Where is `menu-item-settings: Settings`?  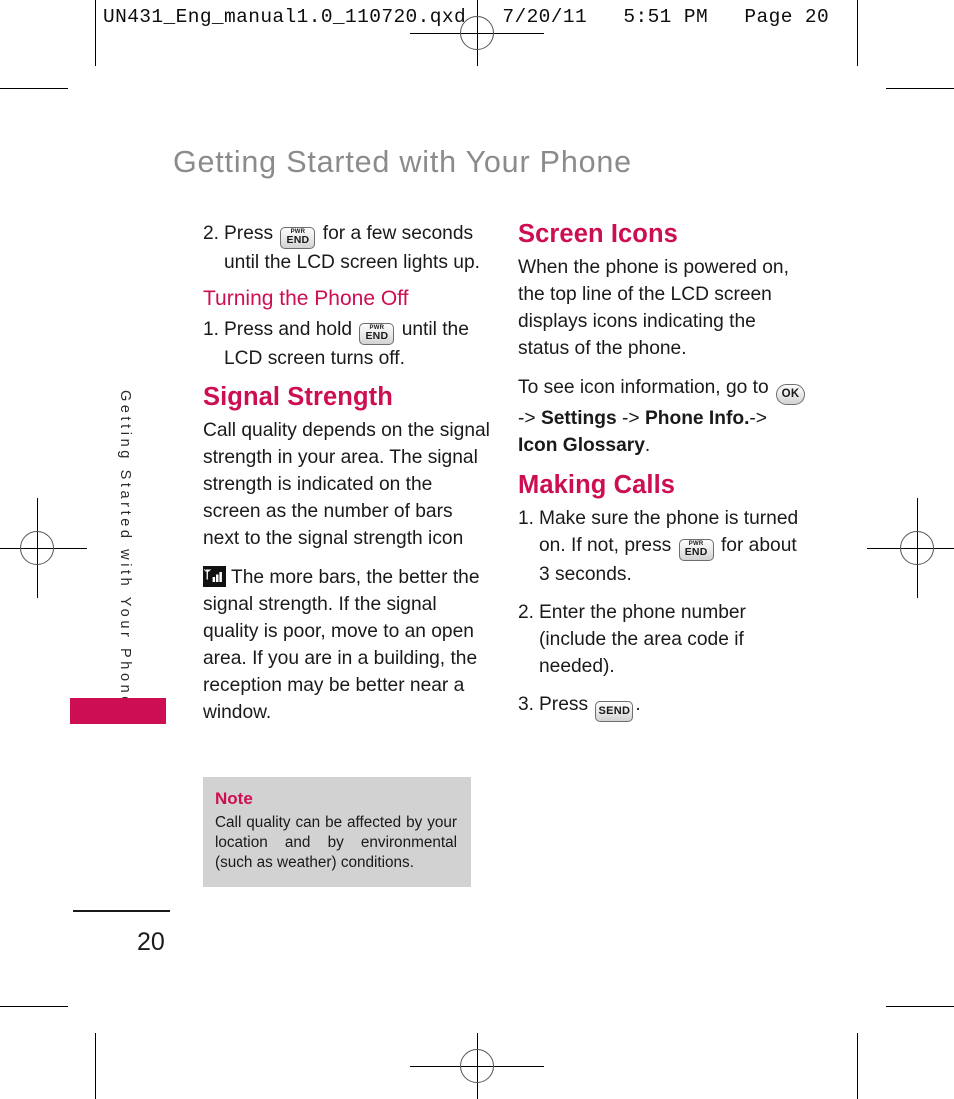 menu-item-settings: Settings is located at coordinates (578, 419).